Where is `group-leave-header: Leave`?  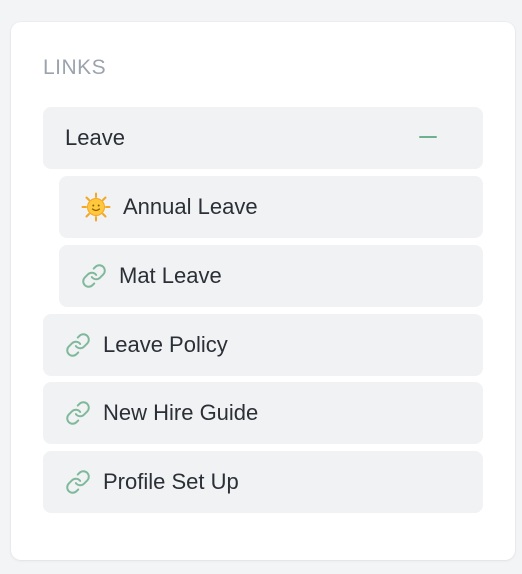
group-leave-header: Leave is located at coordinates (263, 138).